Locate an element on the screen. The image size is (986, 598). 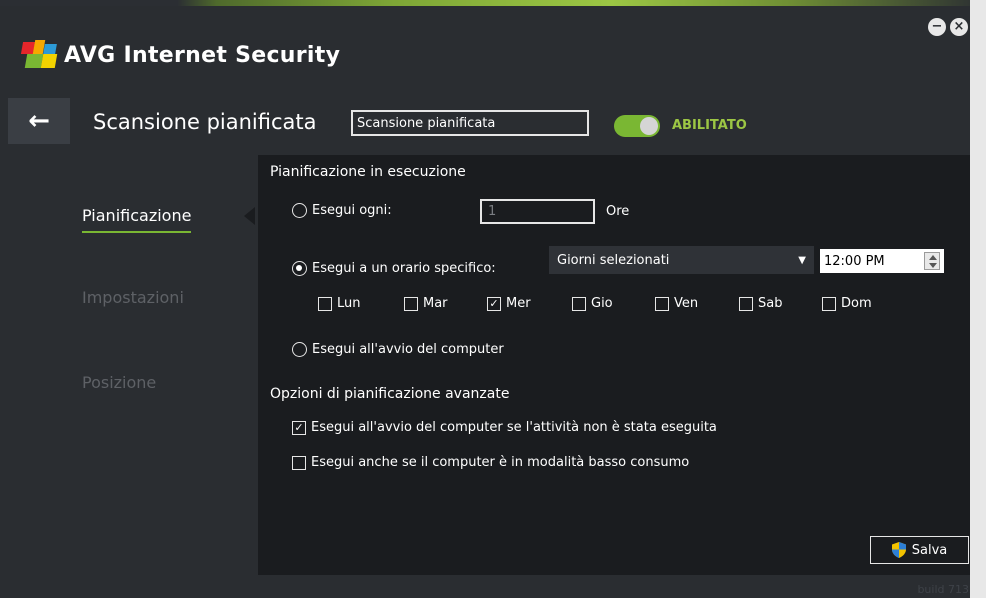
nav-item-pianificazione: Pianificazione is located at coordinates (137, 219).